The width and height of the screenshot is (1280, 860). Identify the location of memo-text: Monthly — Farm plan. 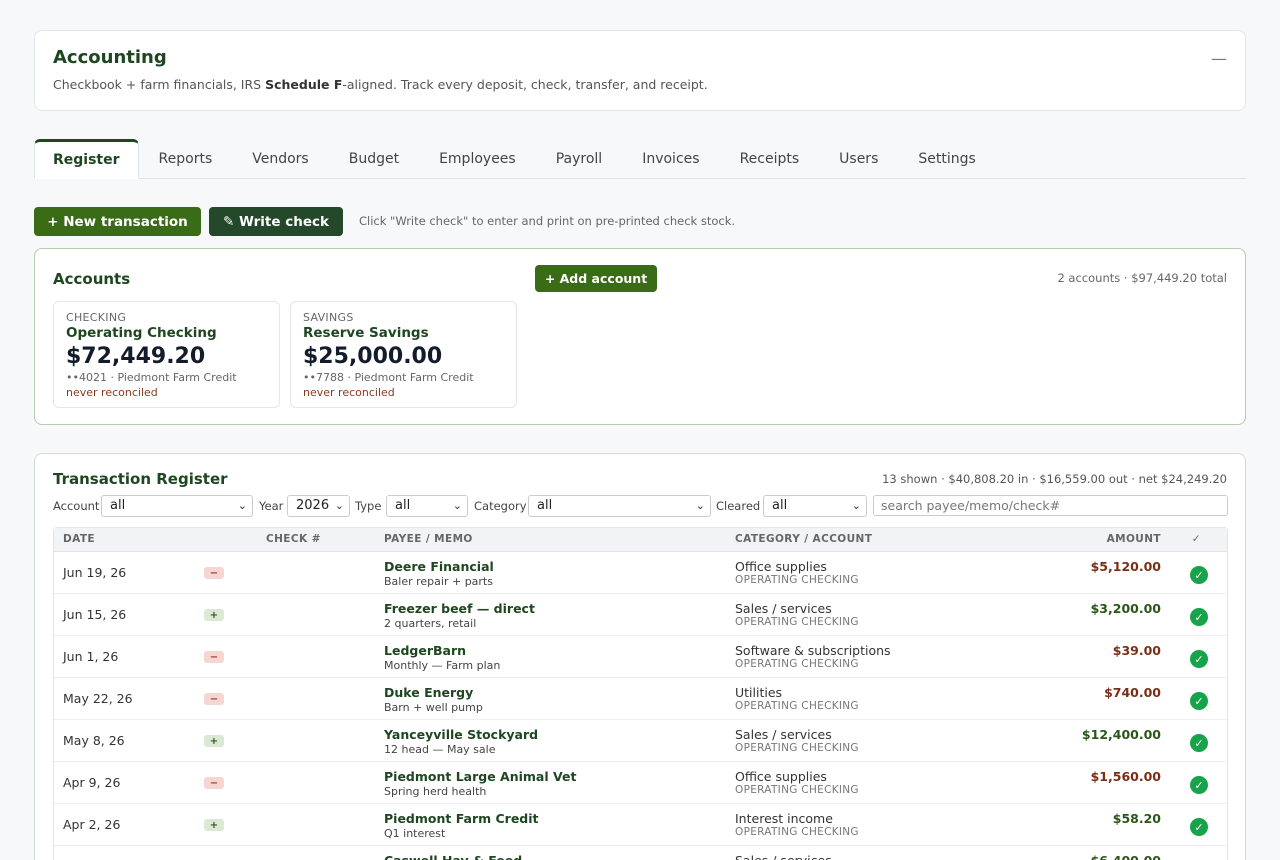
(442, 665).